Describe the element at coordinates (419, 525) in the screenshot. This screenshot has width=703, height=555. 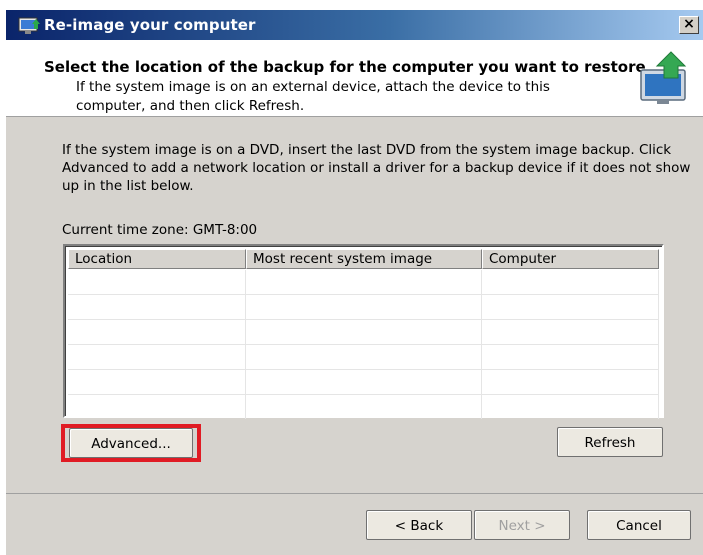
I see `back-button: < Back` at that location.